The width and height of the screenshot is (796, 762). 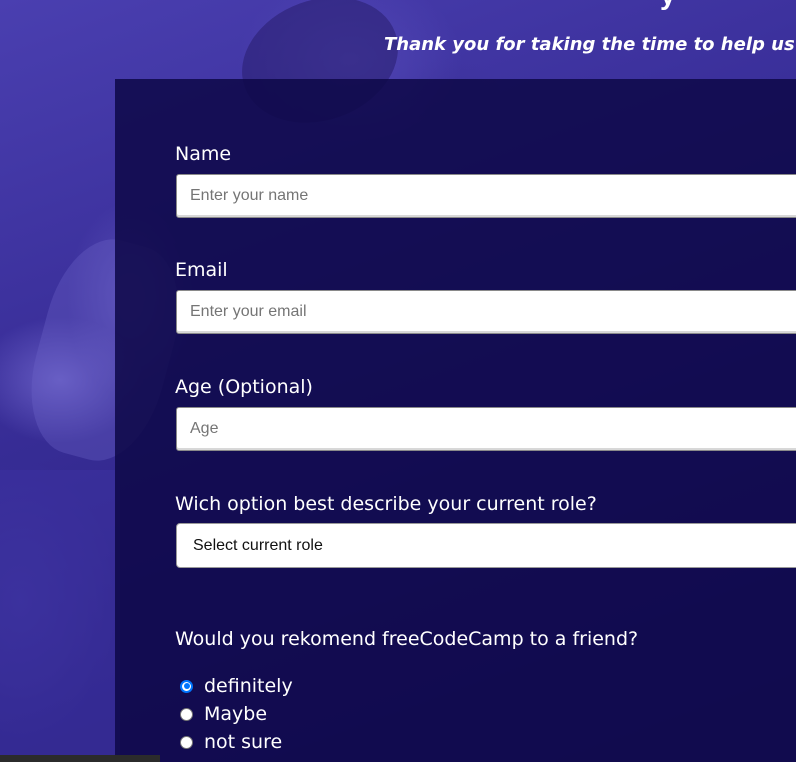 What do you see at coordinates (236, 714) in the screenshot?
I see `radio-label: Maybe` at bounding box center [236, 714].